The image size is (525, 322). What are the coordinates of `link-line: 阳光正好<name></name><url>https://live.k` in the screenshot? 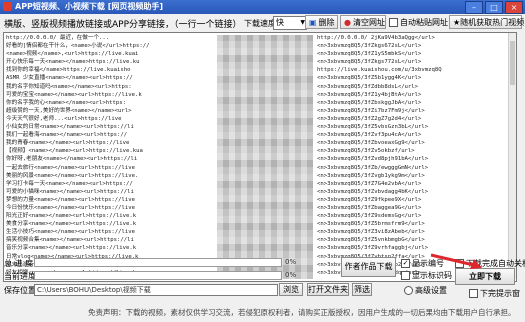 It's located at (71, 216).